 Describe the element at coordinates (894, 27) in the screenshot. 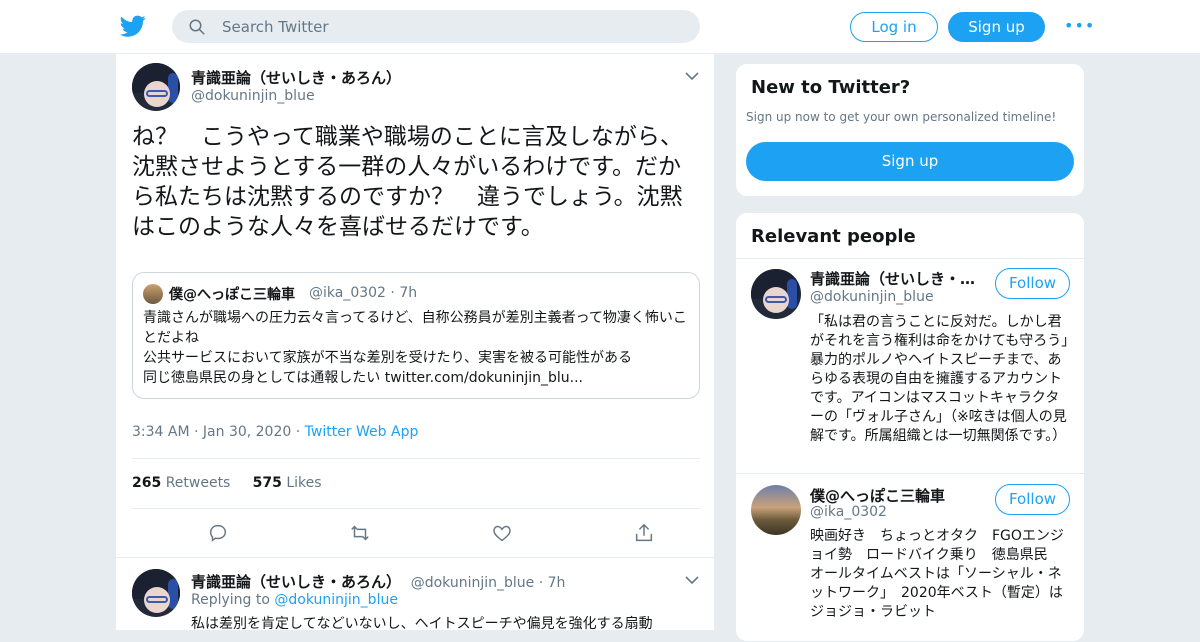

I see `log-in-button: Log in` at that location.